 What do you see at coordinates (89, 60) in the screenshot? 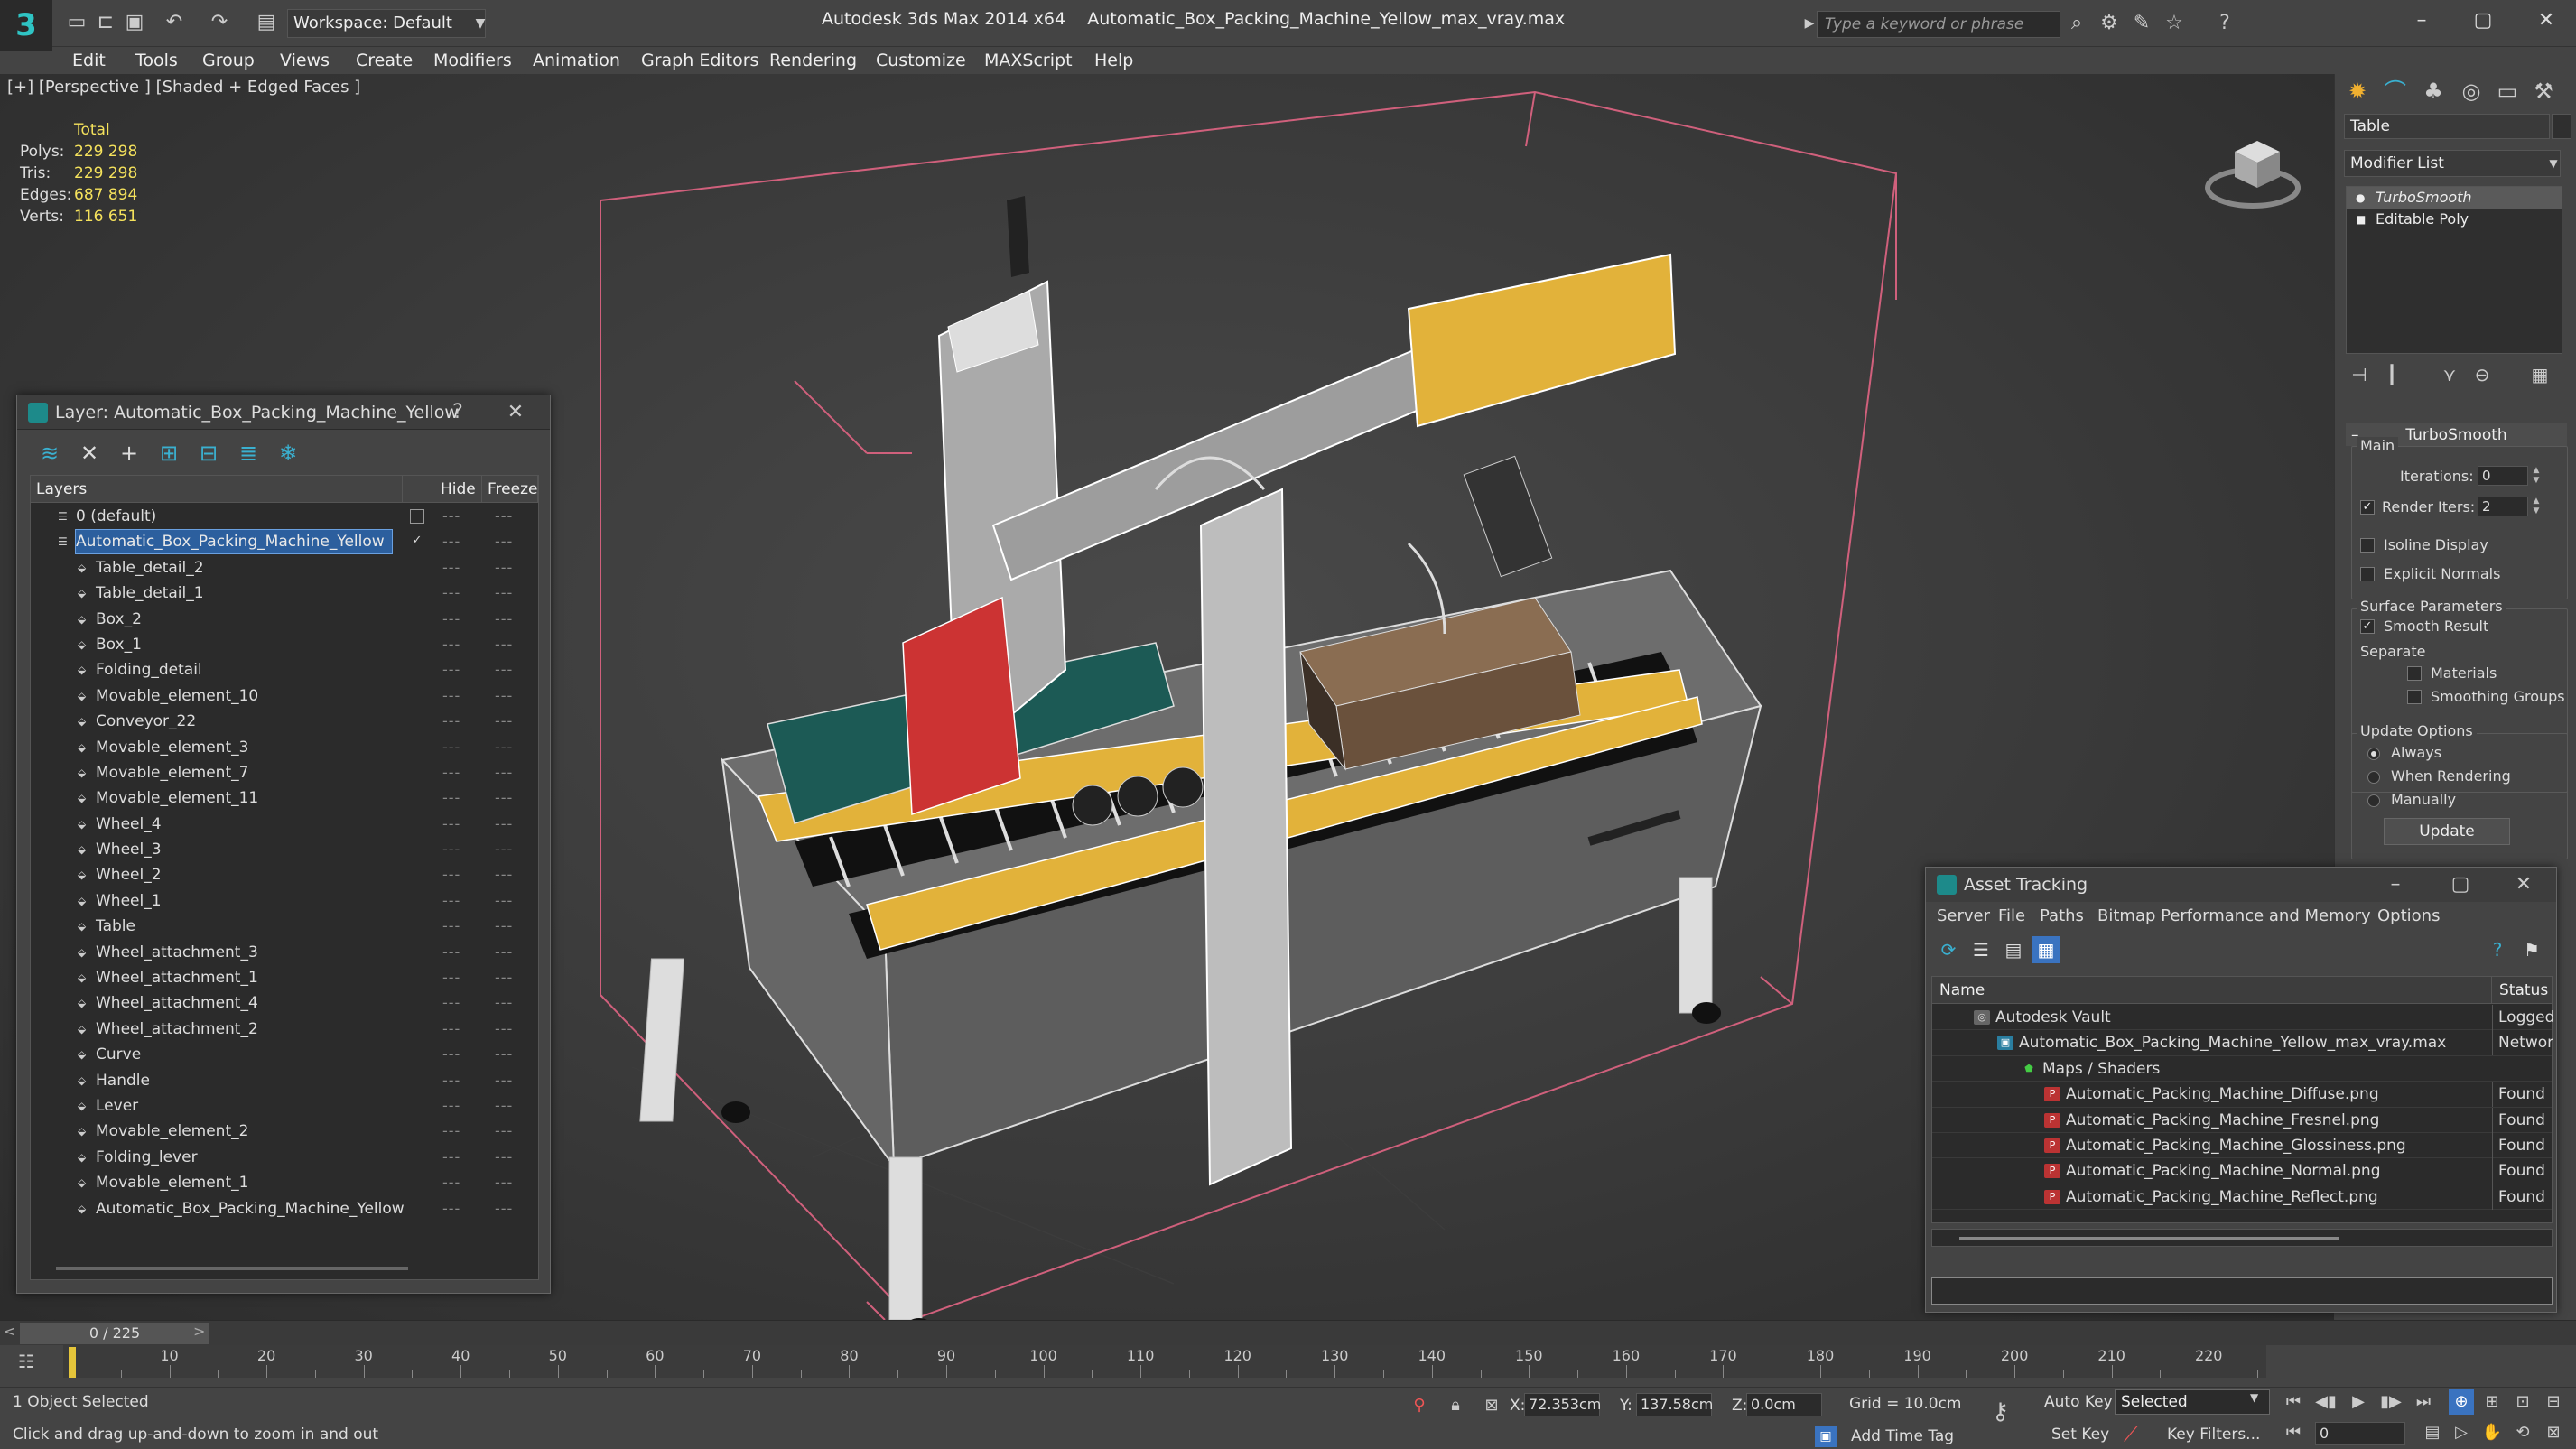
I see `menu-edit: Edit` at bounding box center [89, 60].